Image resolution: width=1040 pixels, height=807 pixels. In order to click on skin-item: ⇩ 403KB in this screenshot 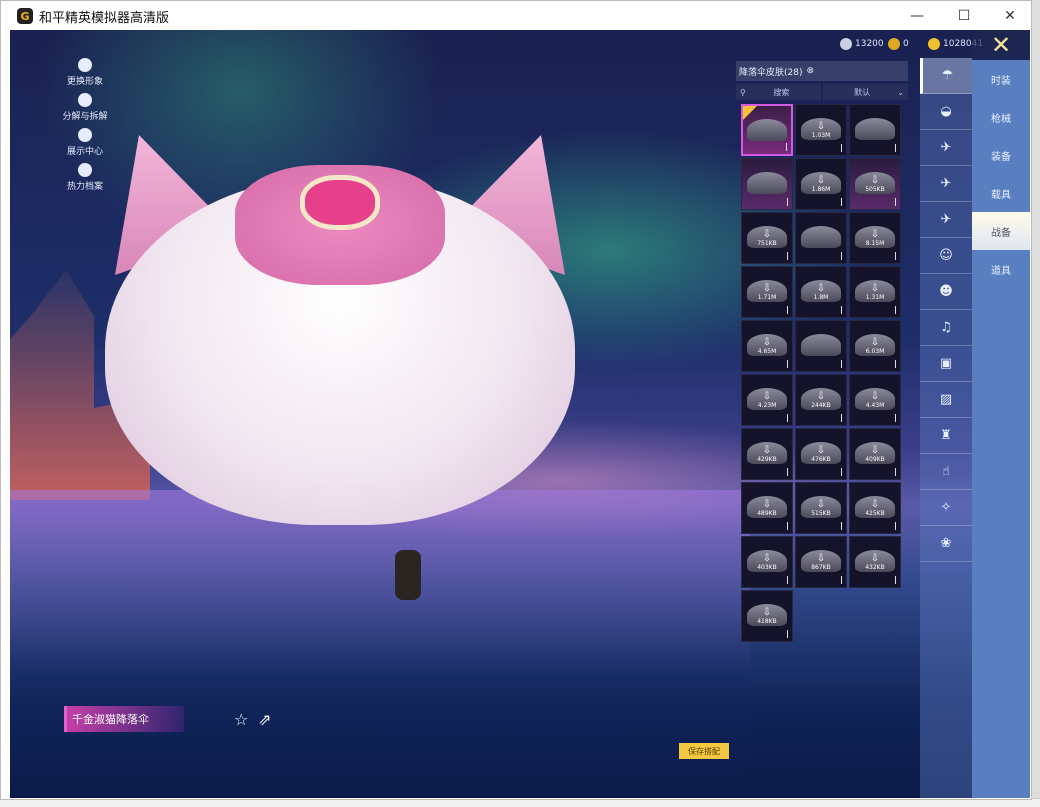, I will do `click(767, 562)`.